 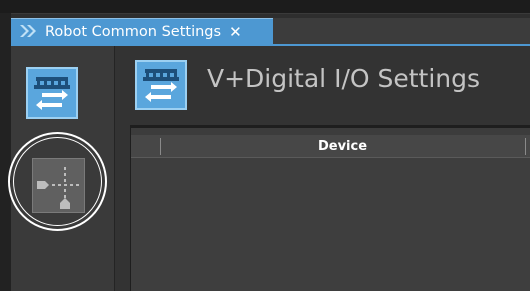 What do you see at coordinates (525, 146) in the screenshot?
I see `column-divider` at bounding box center [525, 146].